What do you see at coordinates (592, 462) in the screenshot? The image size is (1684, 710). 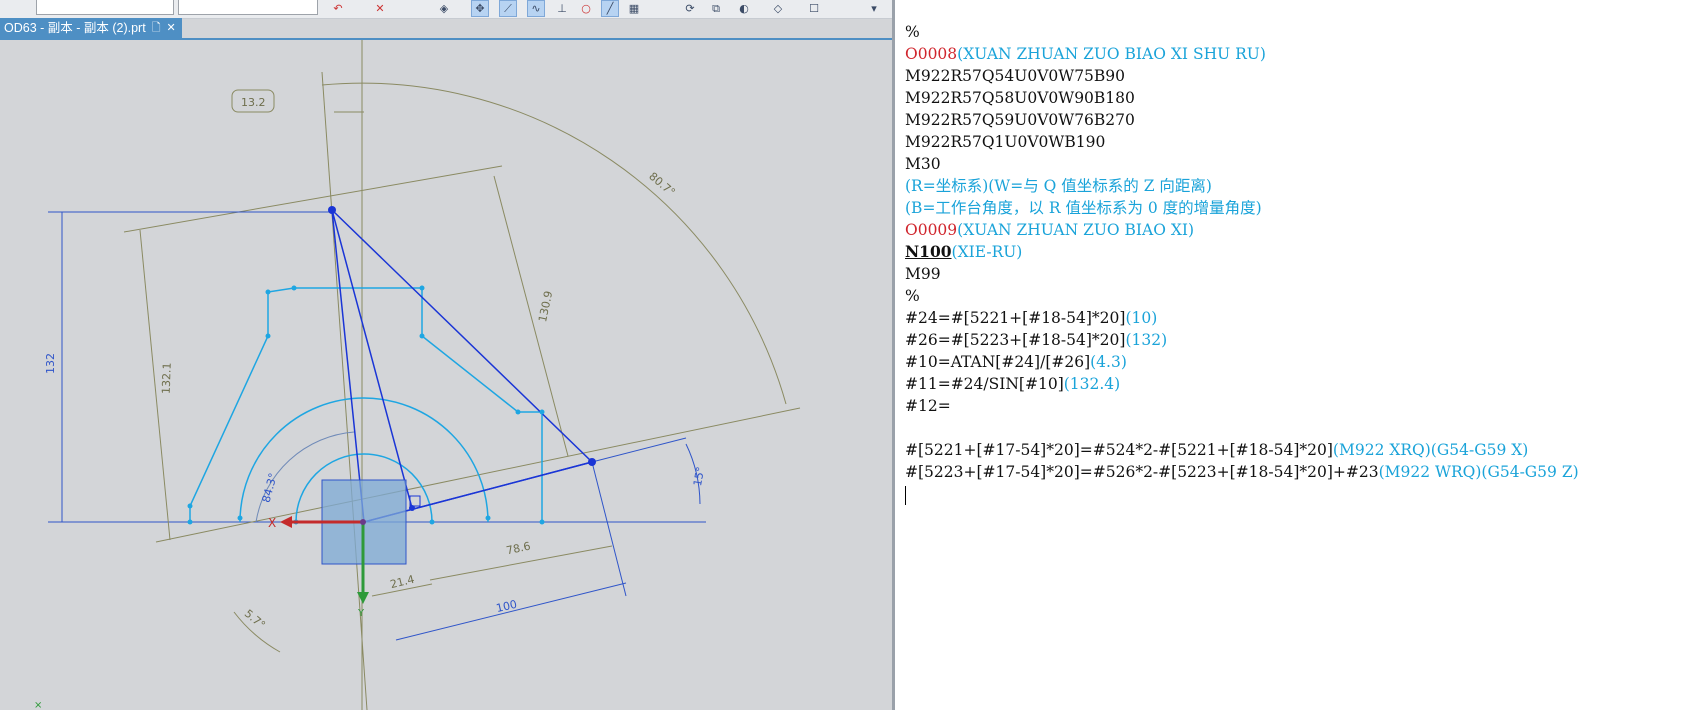 I see `corner-point` at bounding box center [592, 462].